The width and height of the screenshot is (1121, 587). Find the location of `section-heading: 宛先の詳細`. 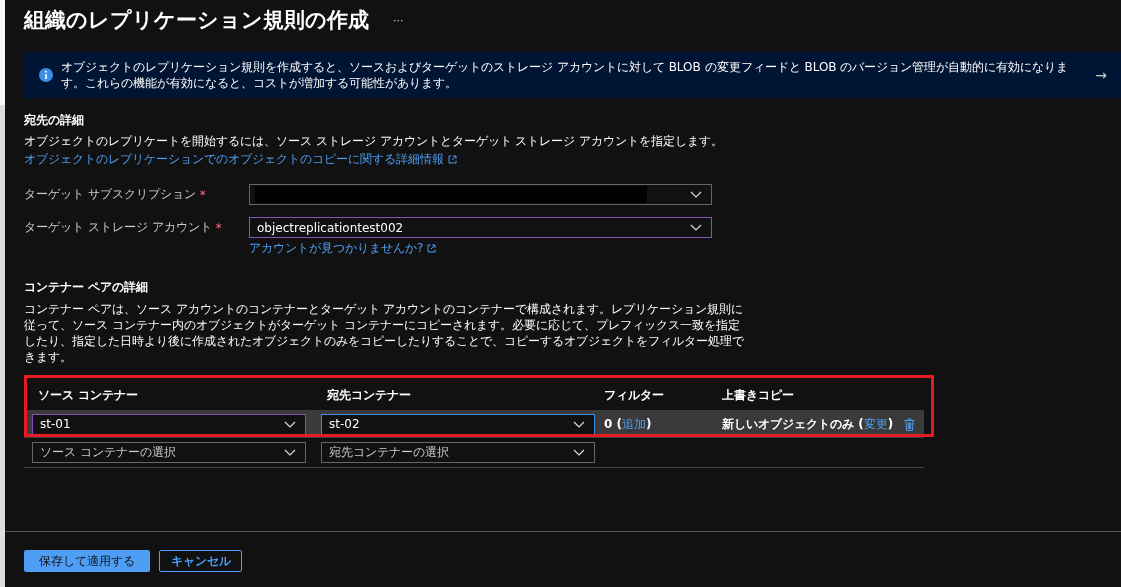

section-heading: 宛先の詳細 is located at coordinates (54, 120).